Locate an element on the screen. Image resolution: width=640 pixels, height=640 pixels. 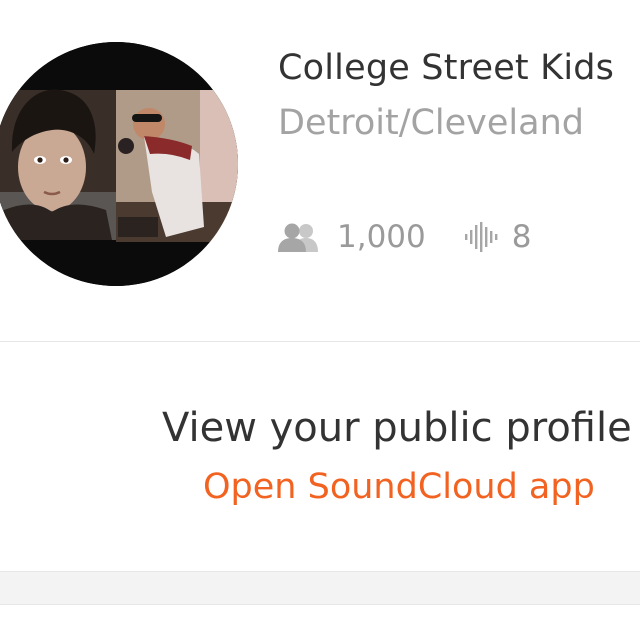
followers-icon is located at coordinates (300, 237).